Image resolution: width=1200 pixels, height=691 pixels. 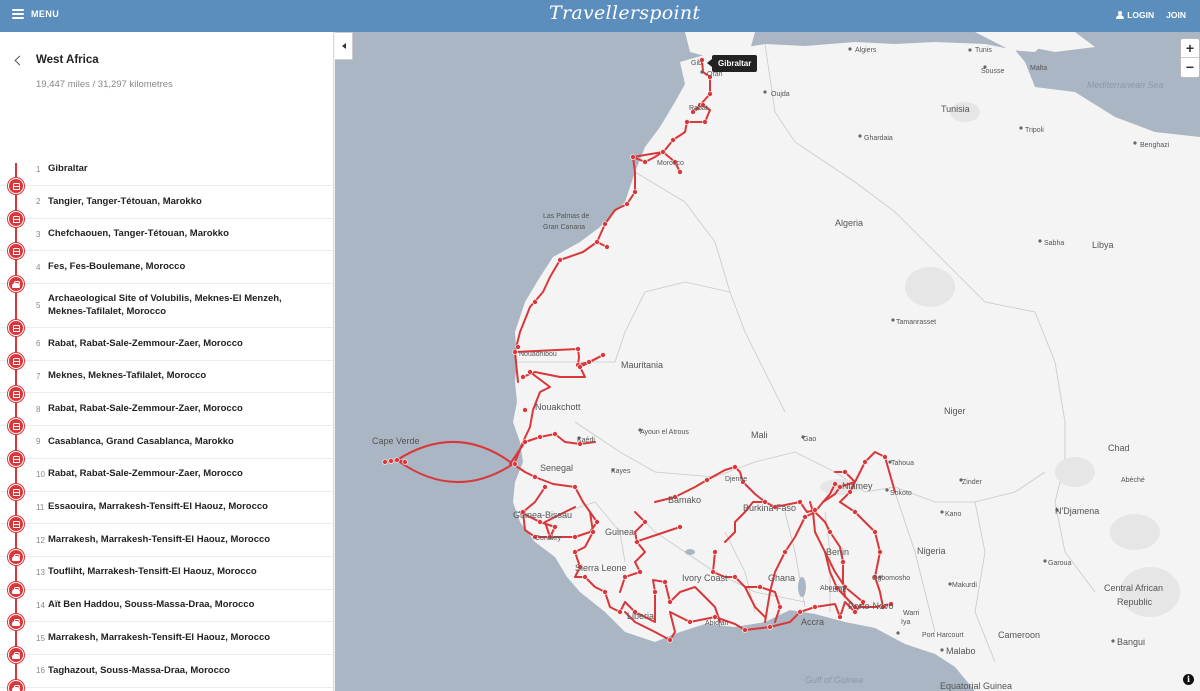 I want to click on stop-number: 16, so click(x=40, y=671).